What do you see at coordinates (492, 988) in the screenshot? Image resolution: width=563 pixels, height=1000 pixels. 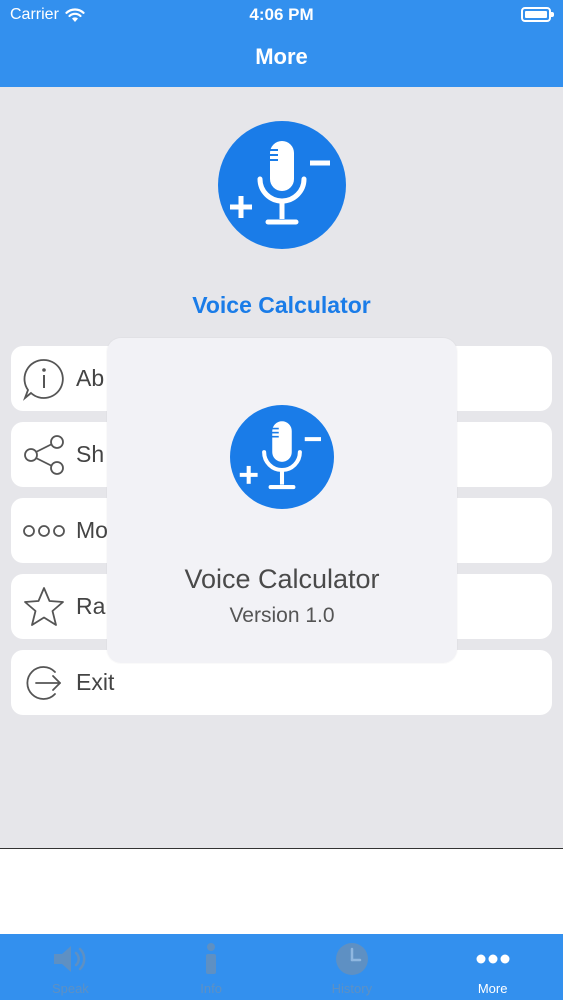 I see `tab-label: More` at bounding box center [492, 988].